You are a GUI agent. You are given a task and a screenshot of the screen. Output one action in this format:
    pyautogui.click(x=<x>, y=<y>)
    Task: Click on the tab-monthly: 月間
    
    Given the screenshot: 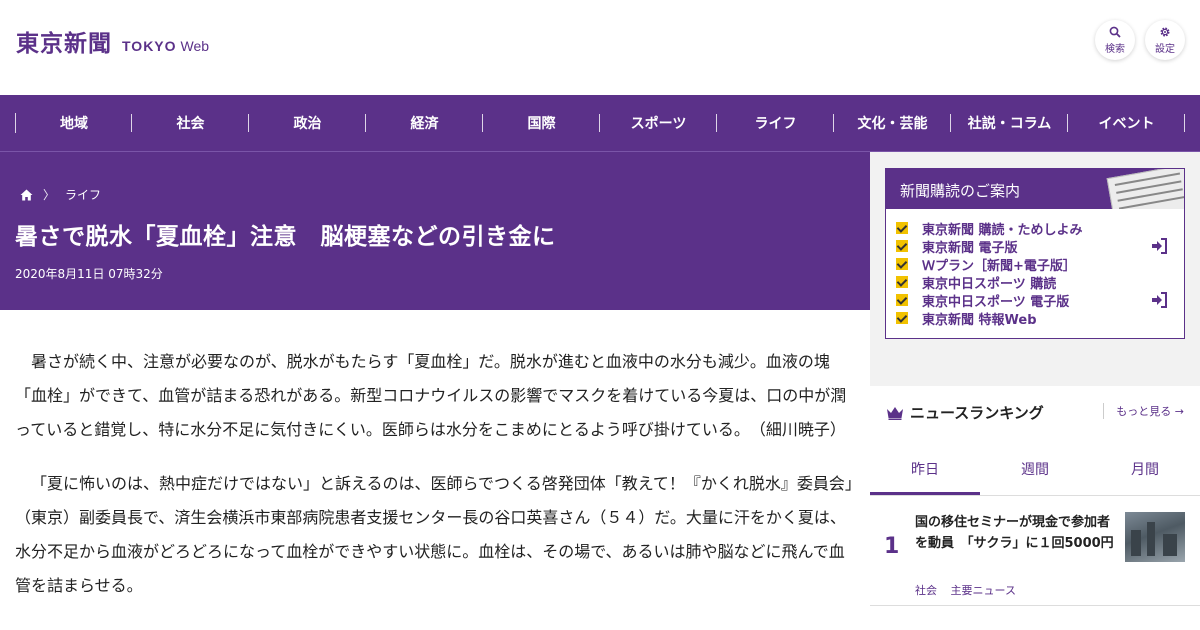 What is the action you would take?
    pyautogui.click(x=1145, y=469)
    